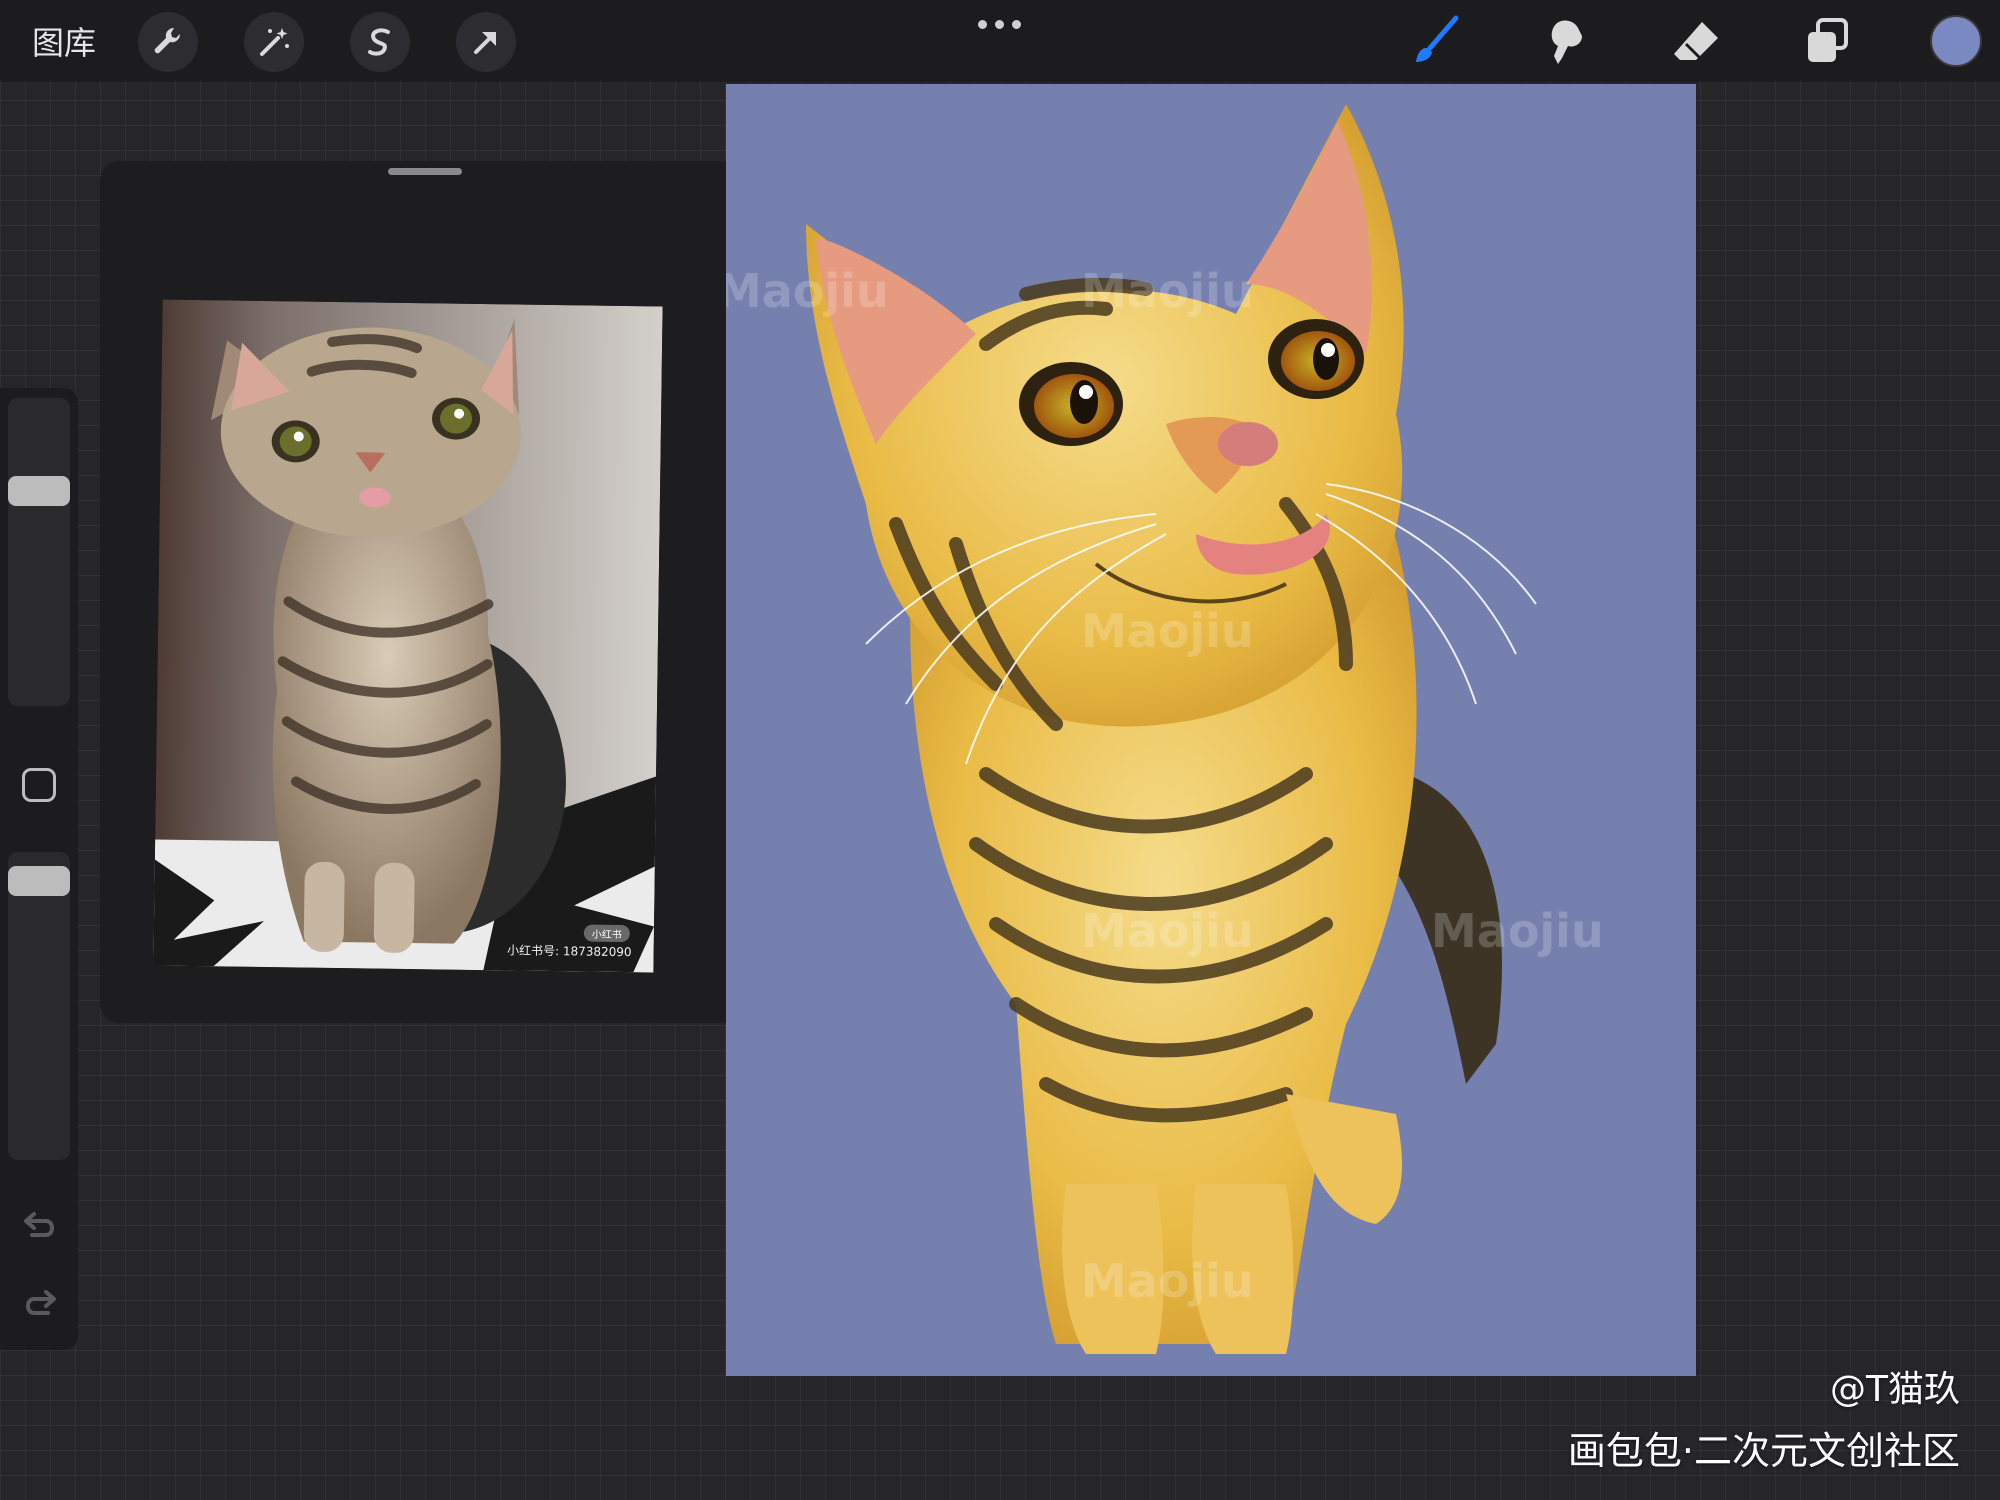 The height and width of the screenshot is (1500, 2000). I want to click on brush-icon, so click(1437, 38).